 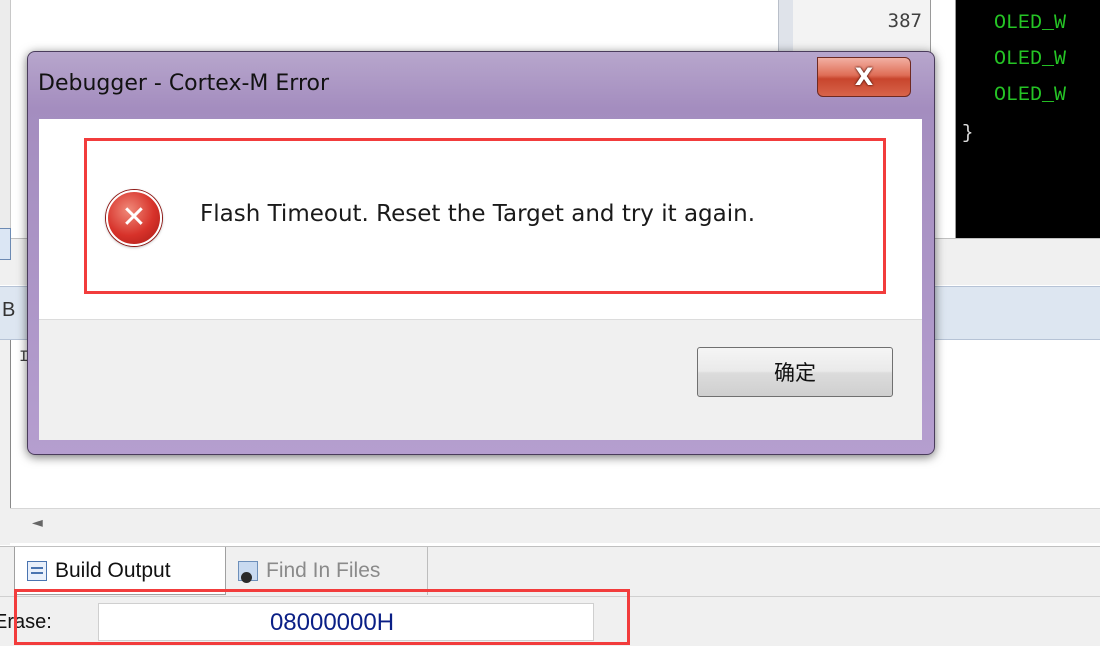 I want to click on tab-label: Build Output, so click(x=113, y=570).